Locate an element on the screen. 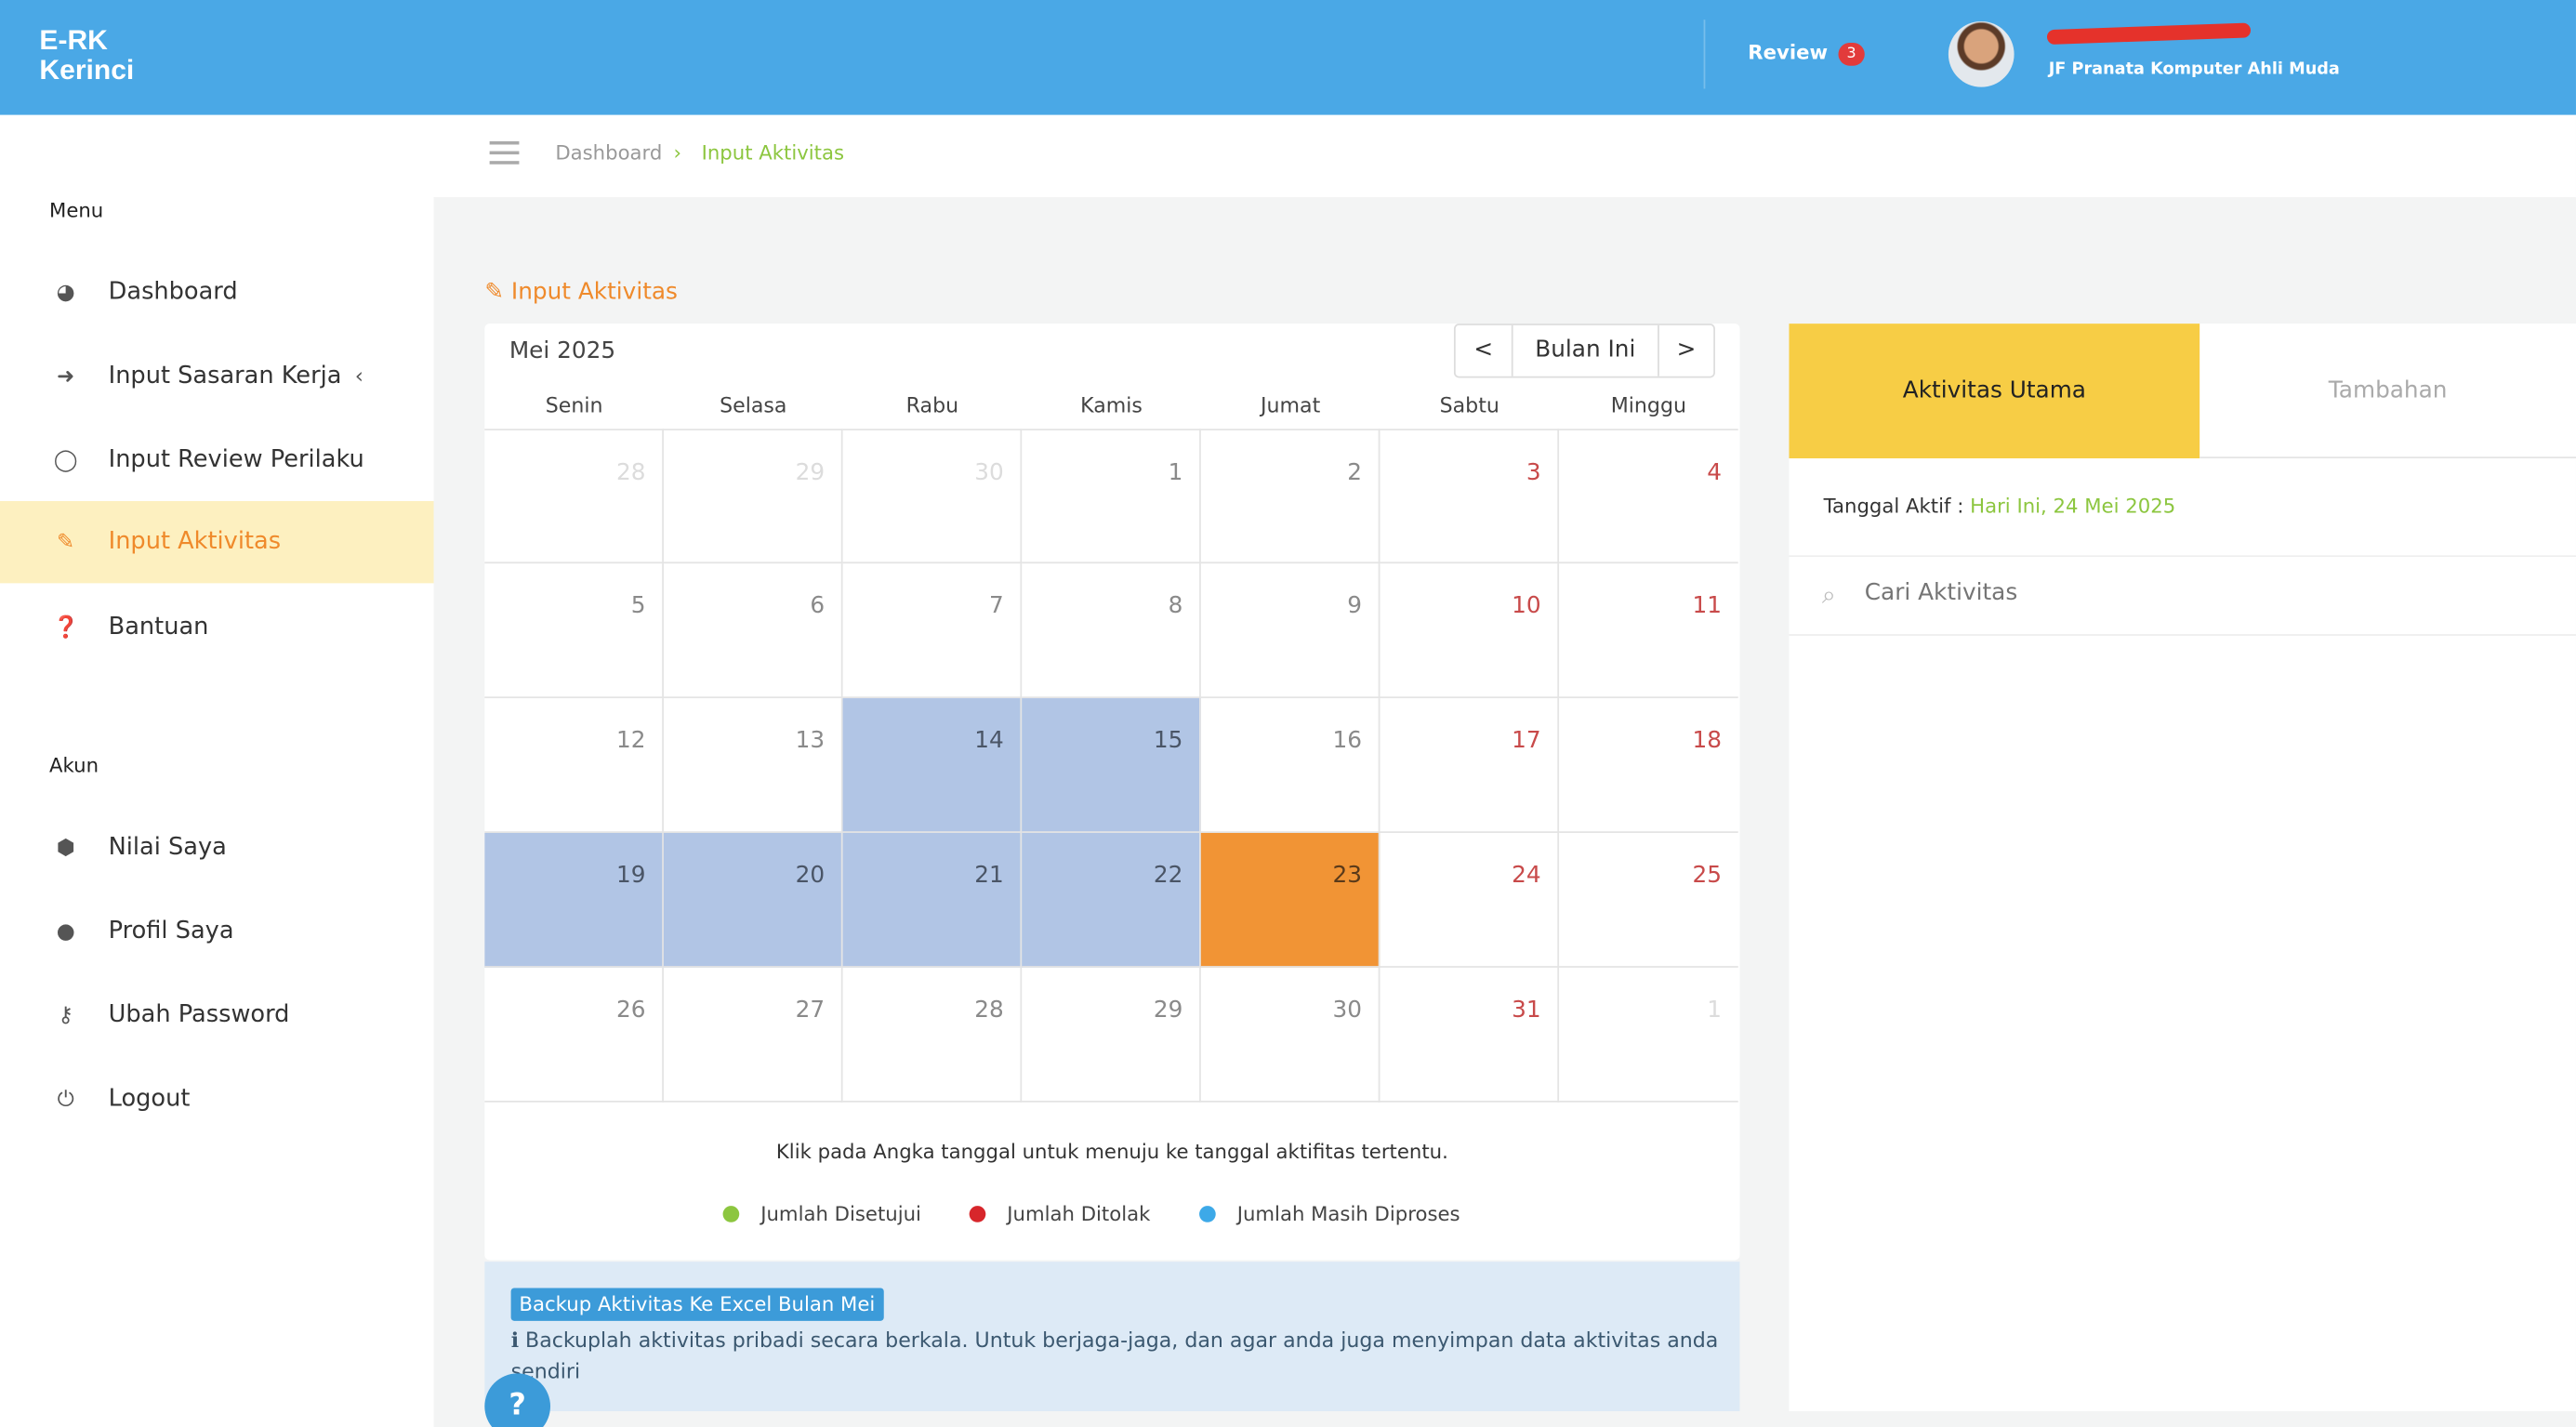  hamburger-menu-icon is located at coordinates (504, 152).